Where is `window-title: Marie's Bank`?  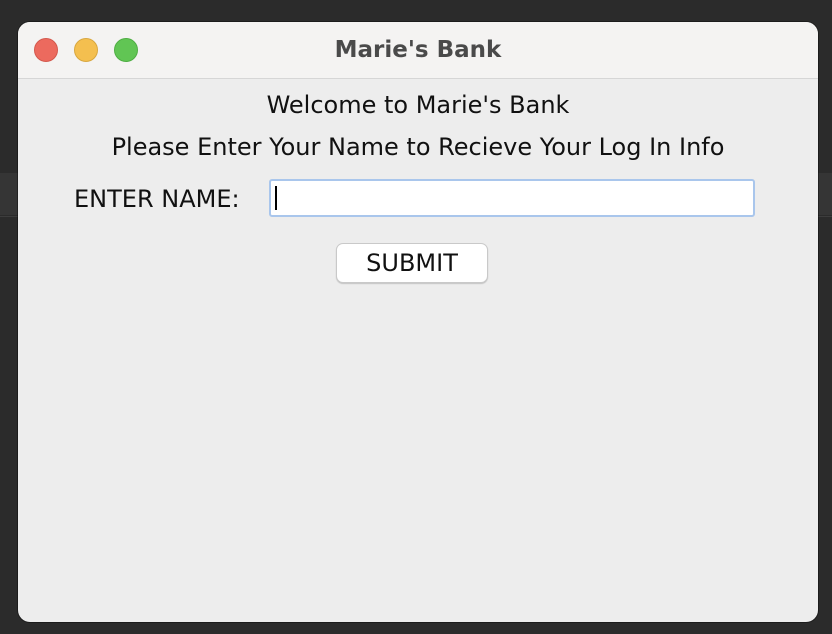 window-title: Marie's Bank is located at coordinates (418, 50).